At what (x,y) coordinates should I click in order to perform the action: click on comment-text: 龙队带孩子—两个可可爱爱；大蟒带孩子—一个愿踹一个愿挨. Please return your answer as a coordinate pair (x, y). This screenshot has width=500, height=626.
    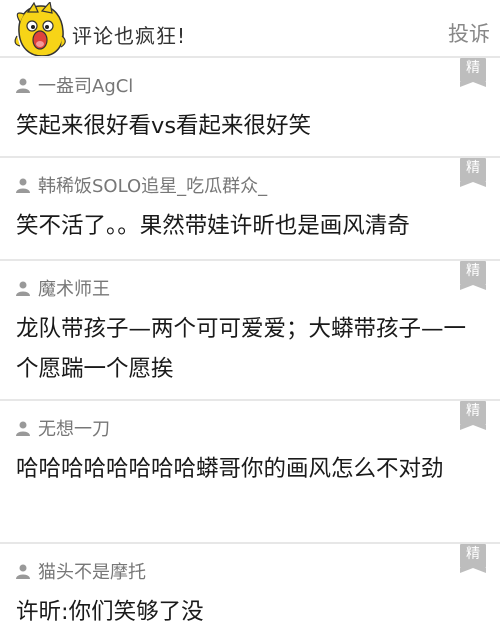
    Looking at the image, I should click on (241, 349).